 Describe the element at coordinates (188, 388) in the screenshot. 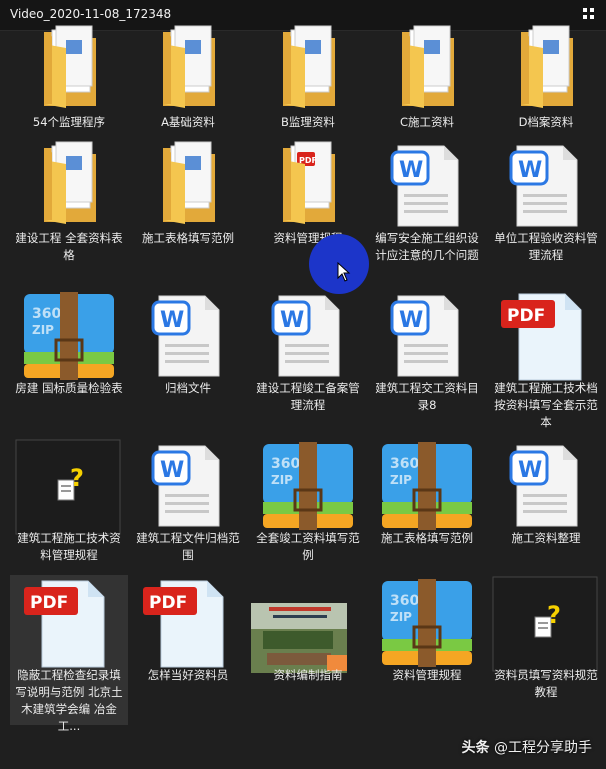

I see `file-name: 归档文件` at that location.